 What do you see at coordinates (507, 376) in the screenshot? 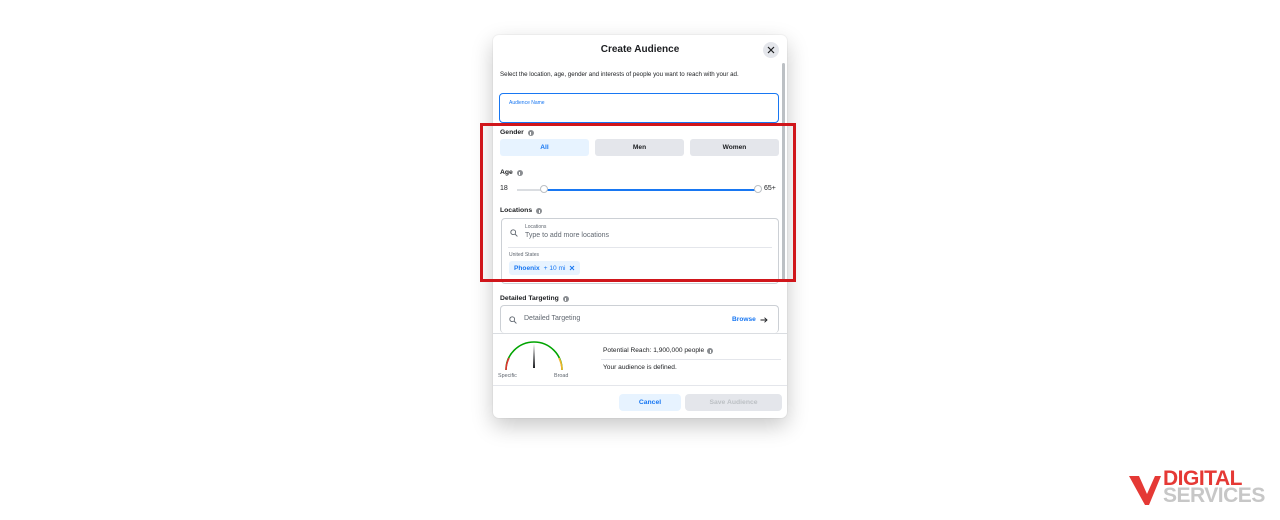
I see `gauge-specific-label: Specific` at bounding box center [507, 376].